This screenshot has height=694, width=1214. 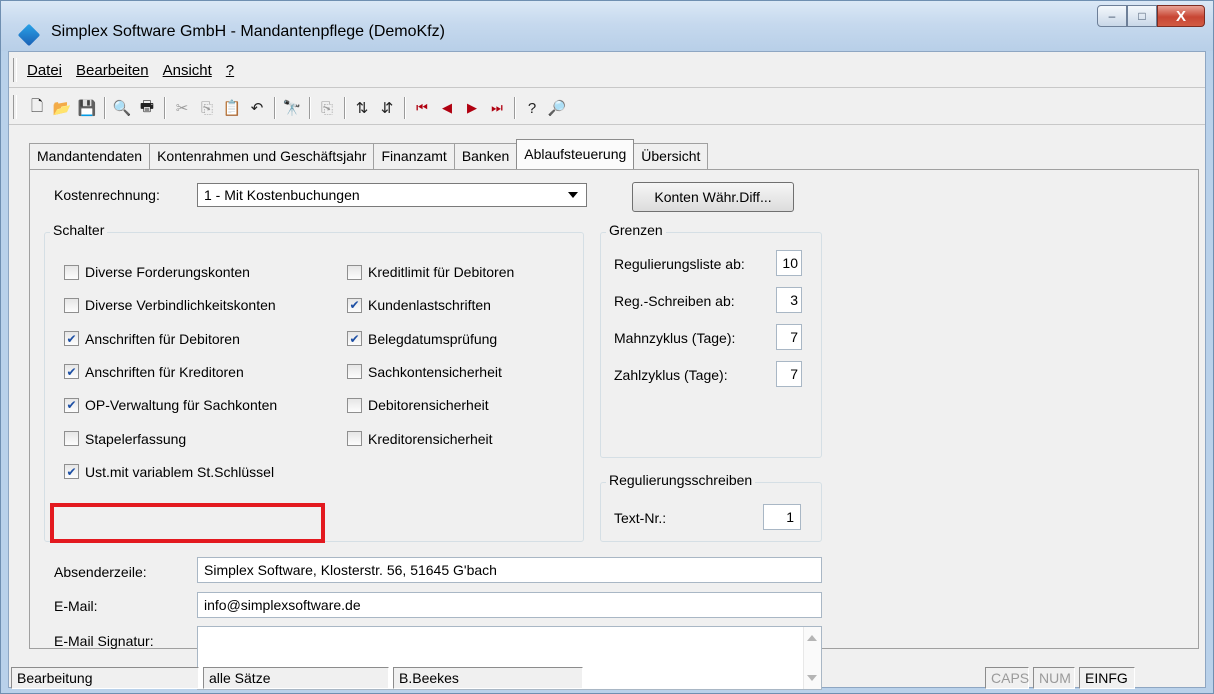 I want to click on save-icon: 💾, so click(x=87, y=108).